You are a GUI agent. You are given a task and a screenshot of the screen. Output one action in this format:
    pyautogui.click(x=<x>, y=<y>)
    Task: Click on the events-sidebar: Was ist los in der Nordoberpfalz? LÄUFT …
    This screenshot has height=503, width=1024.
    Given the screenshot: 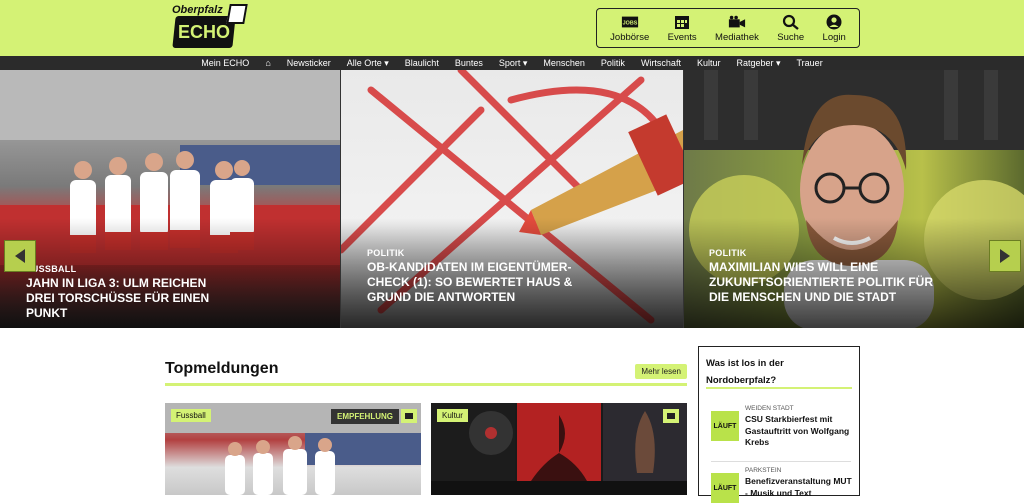 What is the action you would take?
    pyautogui.click(x=779, y=424)
    